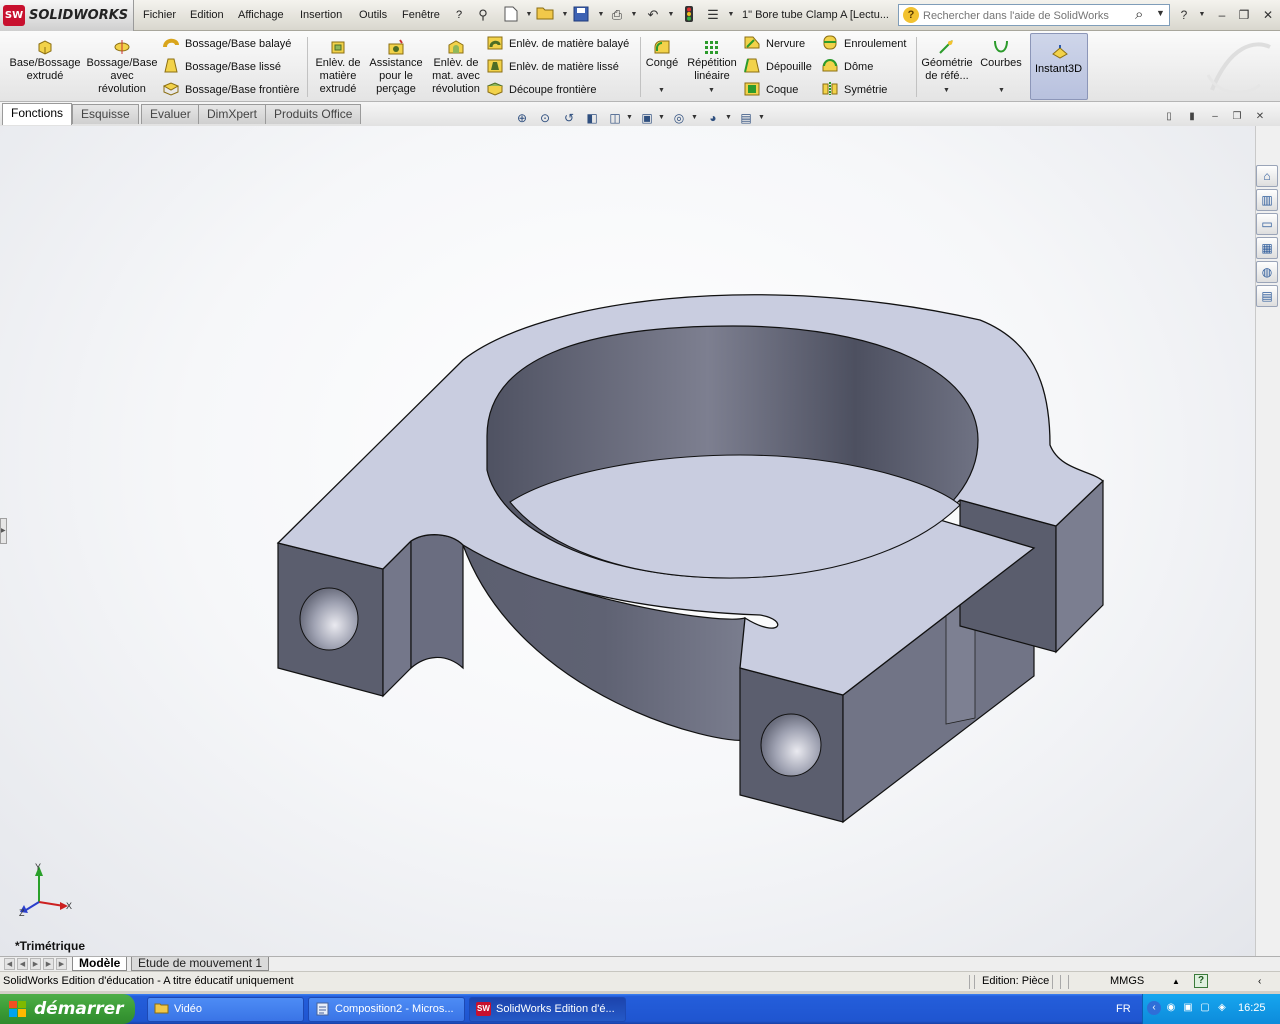 This screenshot has width=1280, height=1024. Describe the element at coordinates (592, 118) in the screenshot. I see `section-view-icon: ◧` at that location.